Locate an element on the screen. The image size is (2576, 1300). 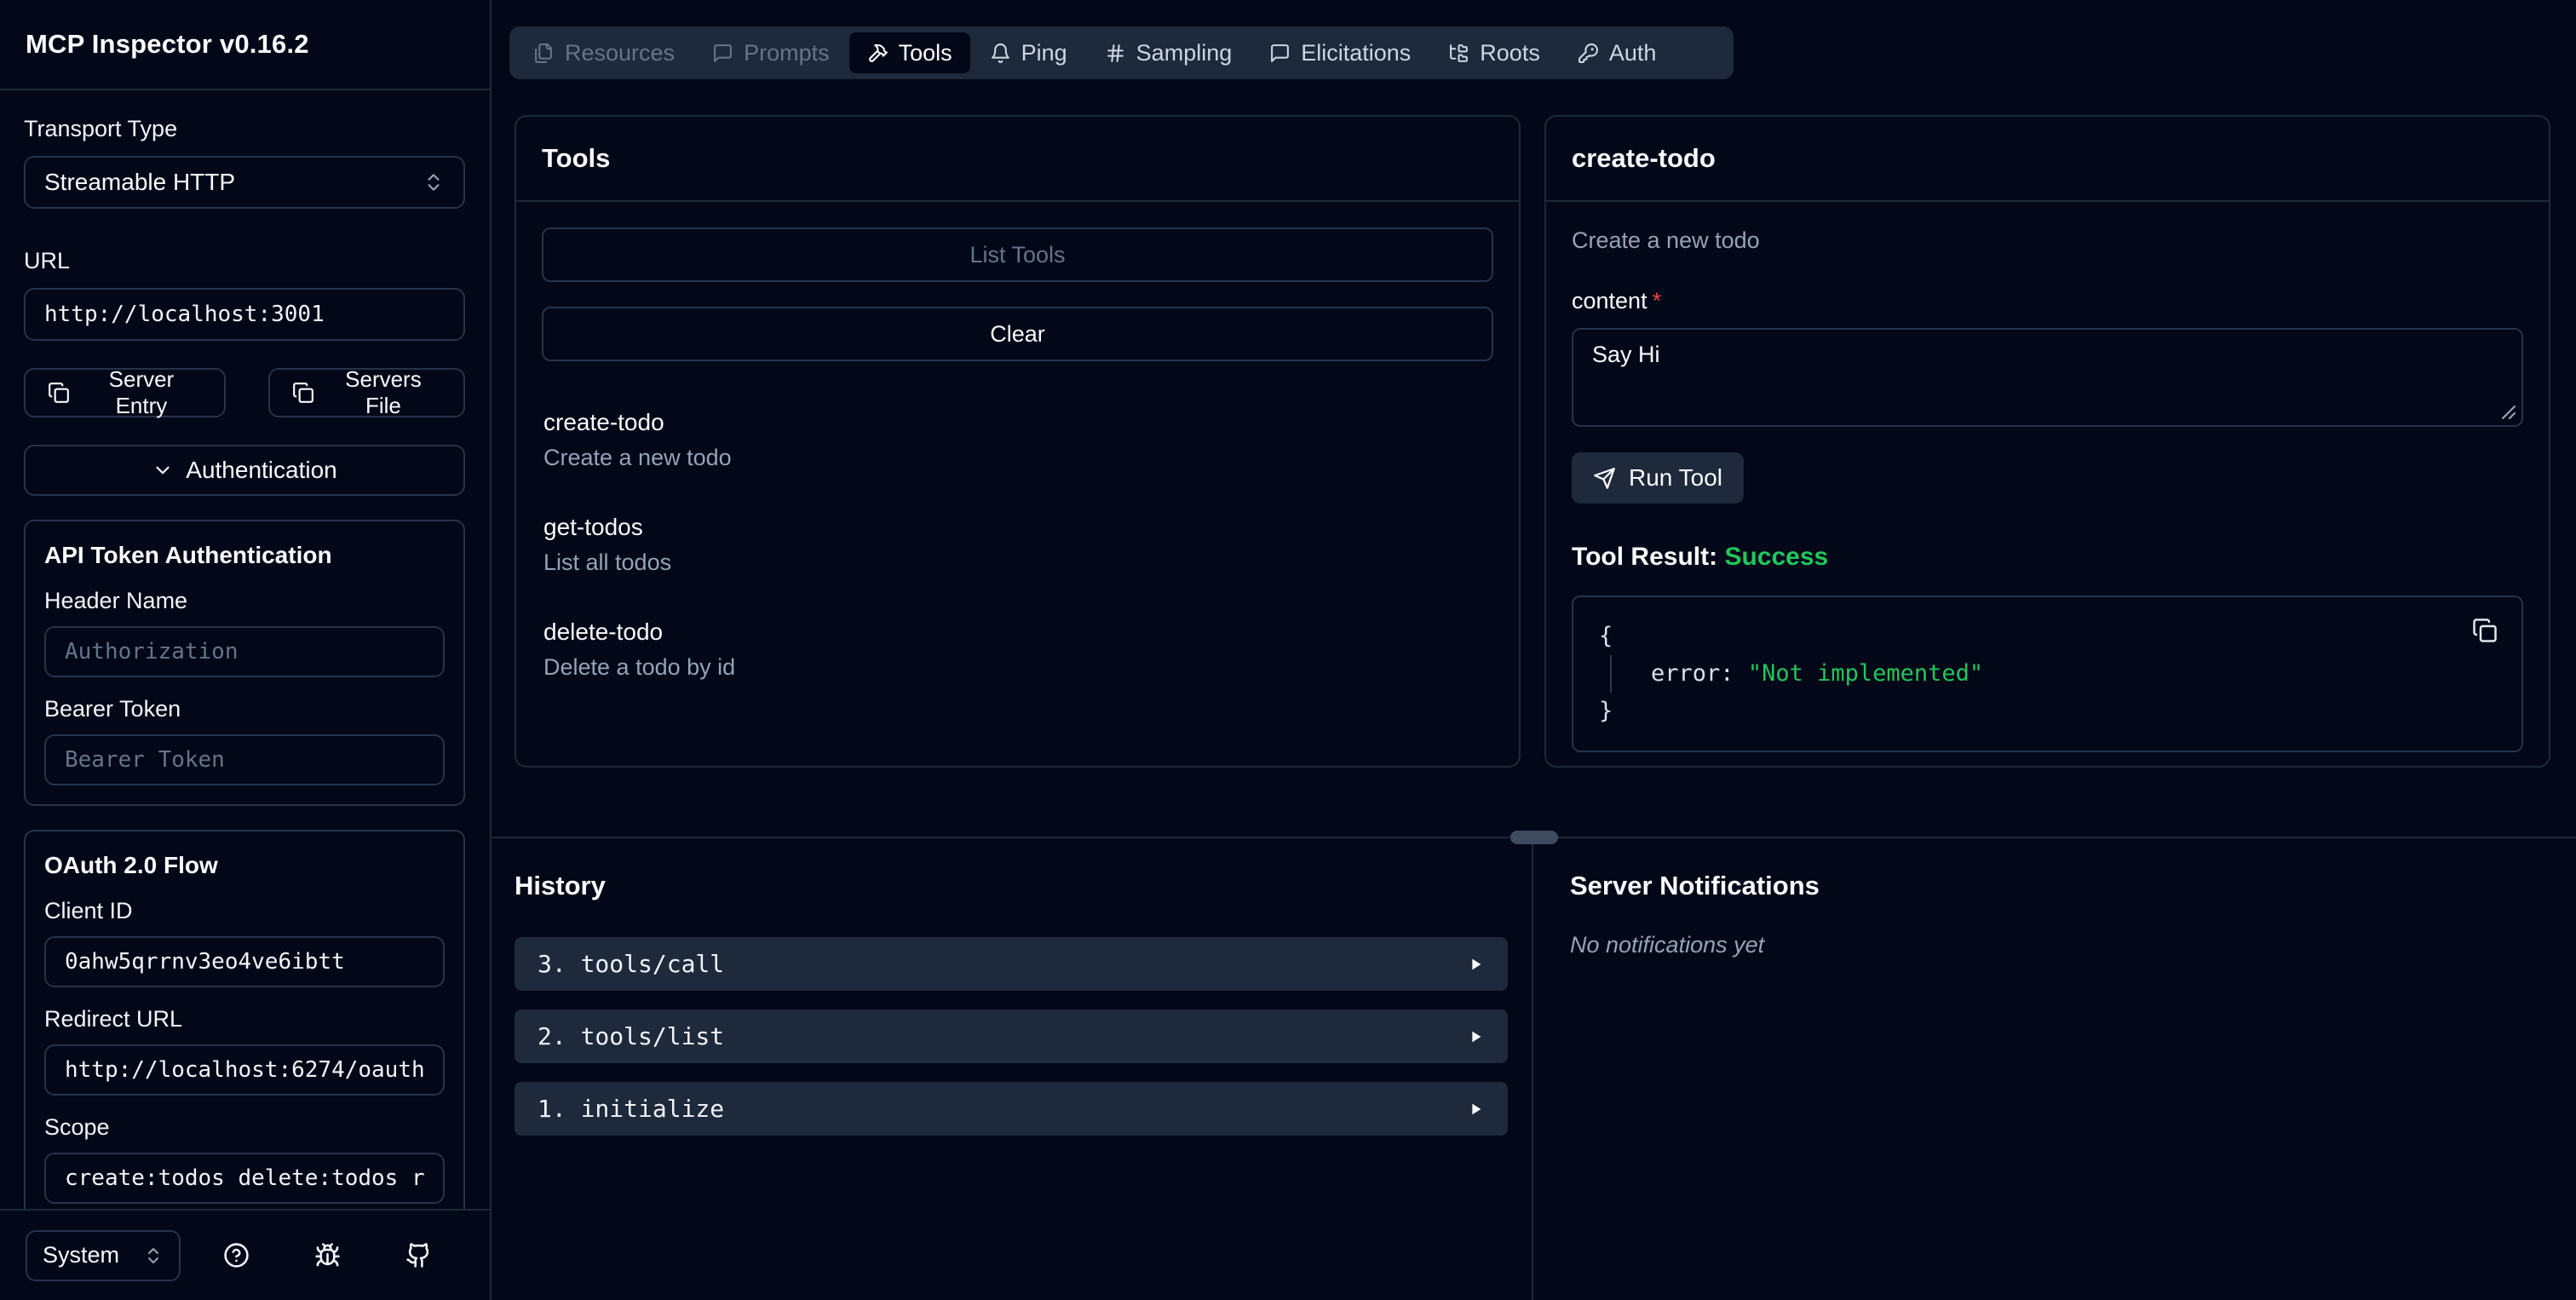
servers-file-button: Servers File is located at coordinates (366, 392).